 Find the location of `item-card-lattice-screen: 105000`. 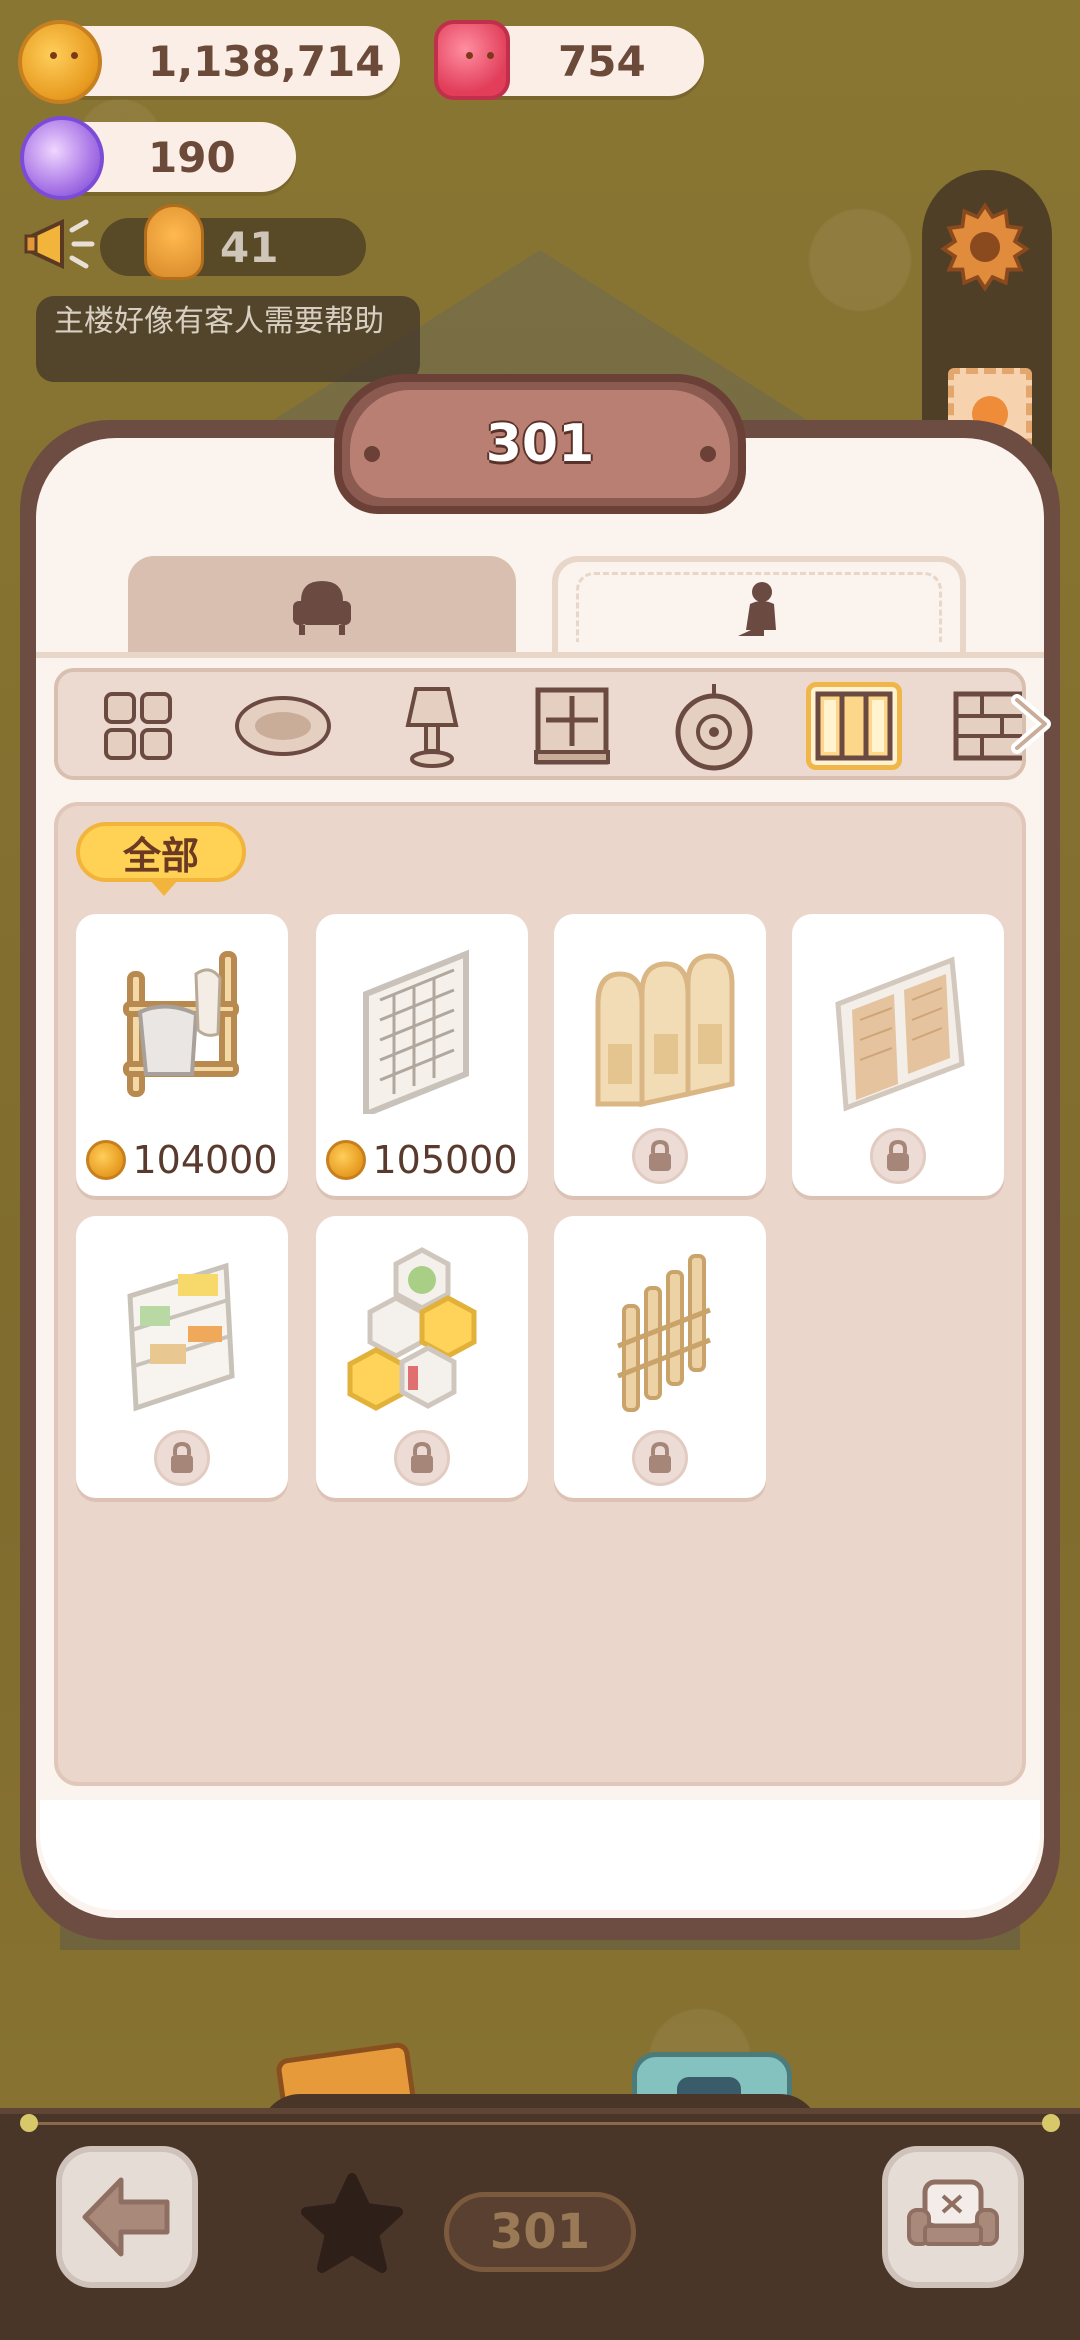

item-card-lattice-screen: 105000 is located at coordinates (422, 1055).